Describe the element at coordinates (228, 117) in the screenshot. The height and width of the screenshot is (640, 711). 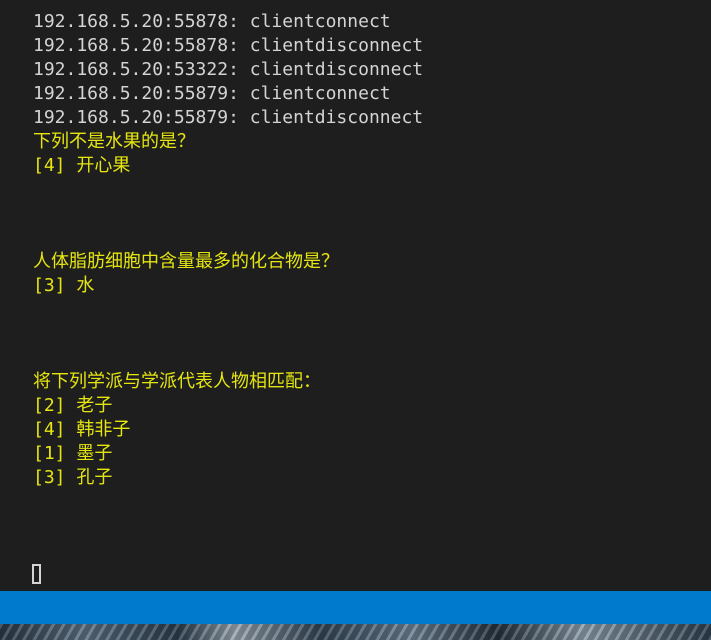
I see `log-line: 192.168.5.20:55879: clientdisconnect` at that location.